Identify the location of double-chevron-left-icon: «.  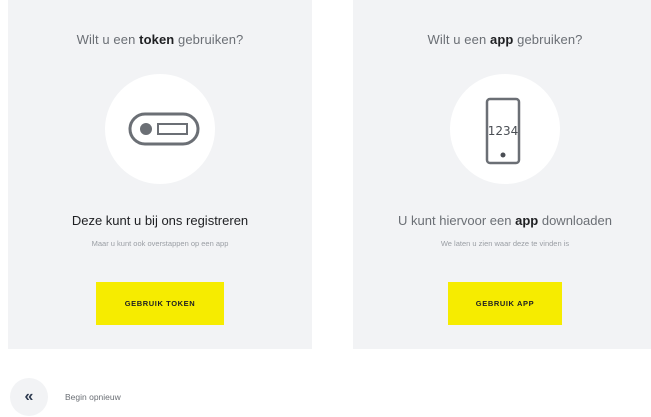
(29, 397).